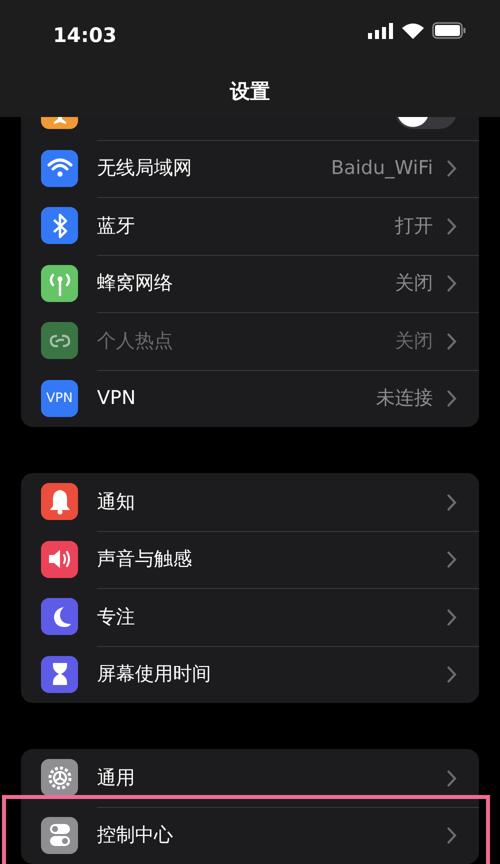 This screenshot has height=864, width=500. Describe the element at coordinates (250, 777) in the screenshot. I see `settings-row: 通用` at that location.